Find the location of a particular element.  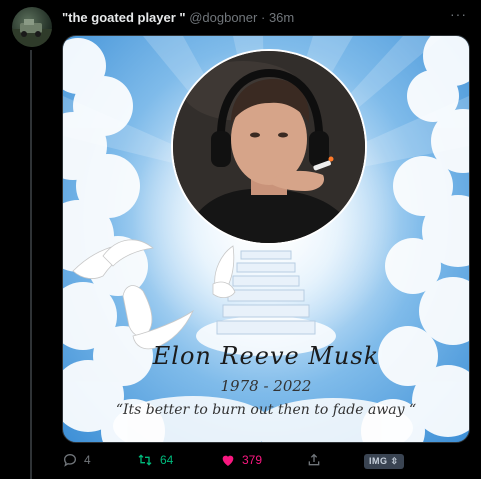

heart-icon is located at coordinates (228, 460).